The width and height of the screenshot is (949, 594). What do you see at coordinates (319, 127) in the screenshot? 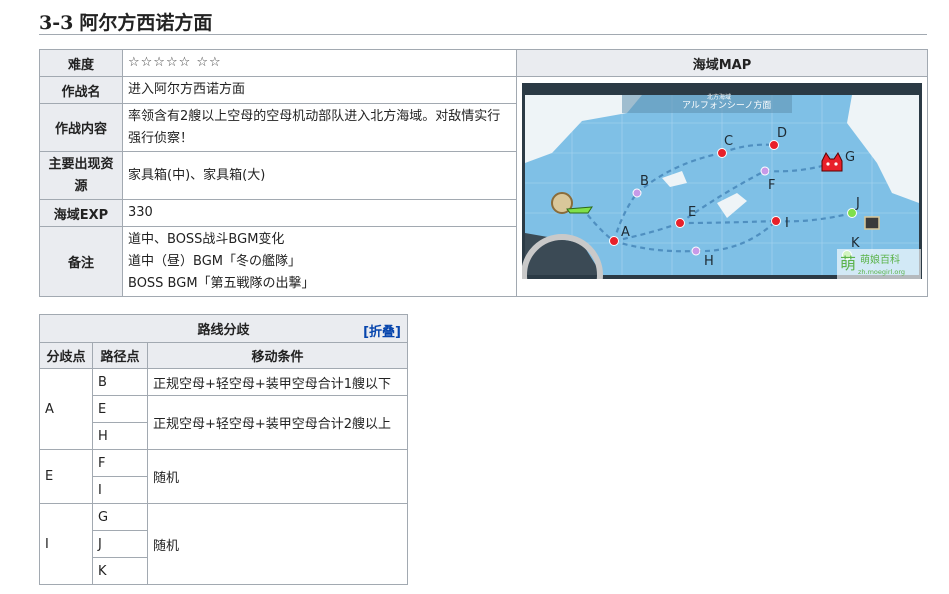
I see `op-content-value: 率领含有2艘以上空母的空母机动部队进入北方海域。对敌情实行强行侦察！` at bounding box center [319, 127].